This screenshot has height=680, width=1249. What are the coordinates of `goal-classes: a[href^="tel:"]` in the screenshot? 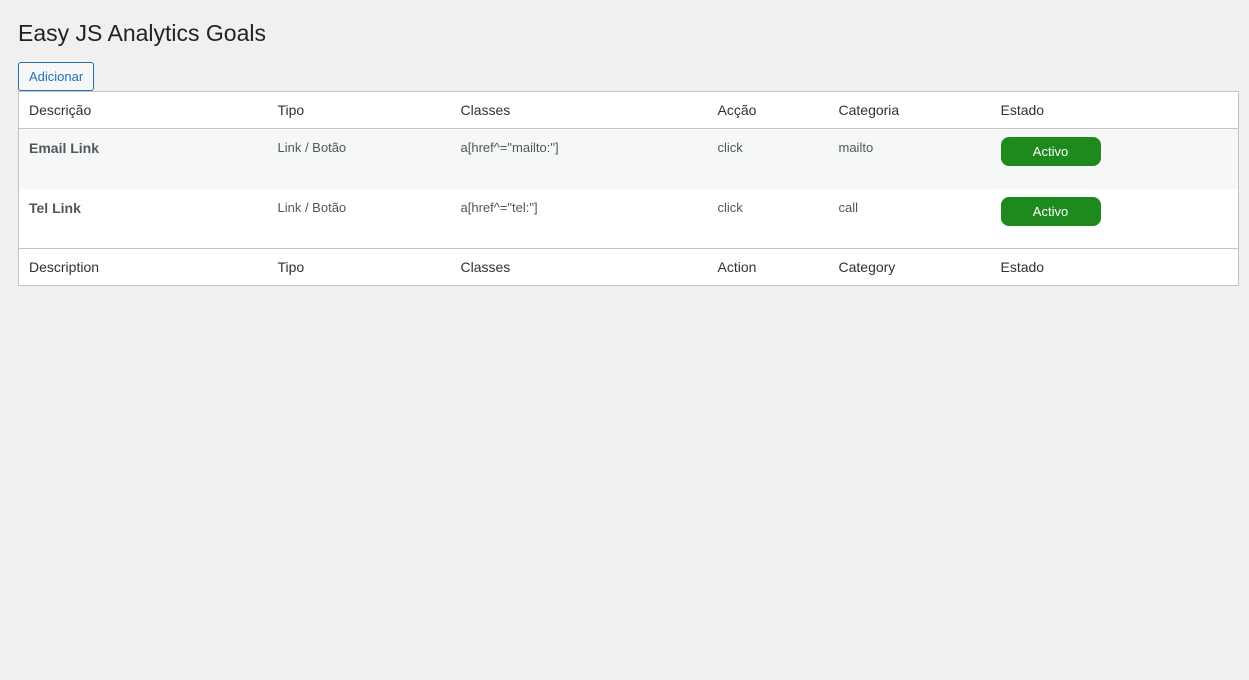 It's located at (499, 207).